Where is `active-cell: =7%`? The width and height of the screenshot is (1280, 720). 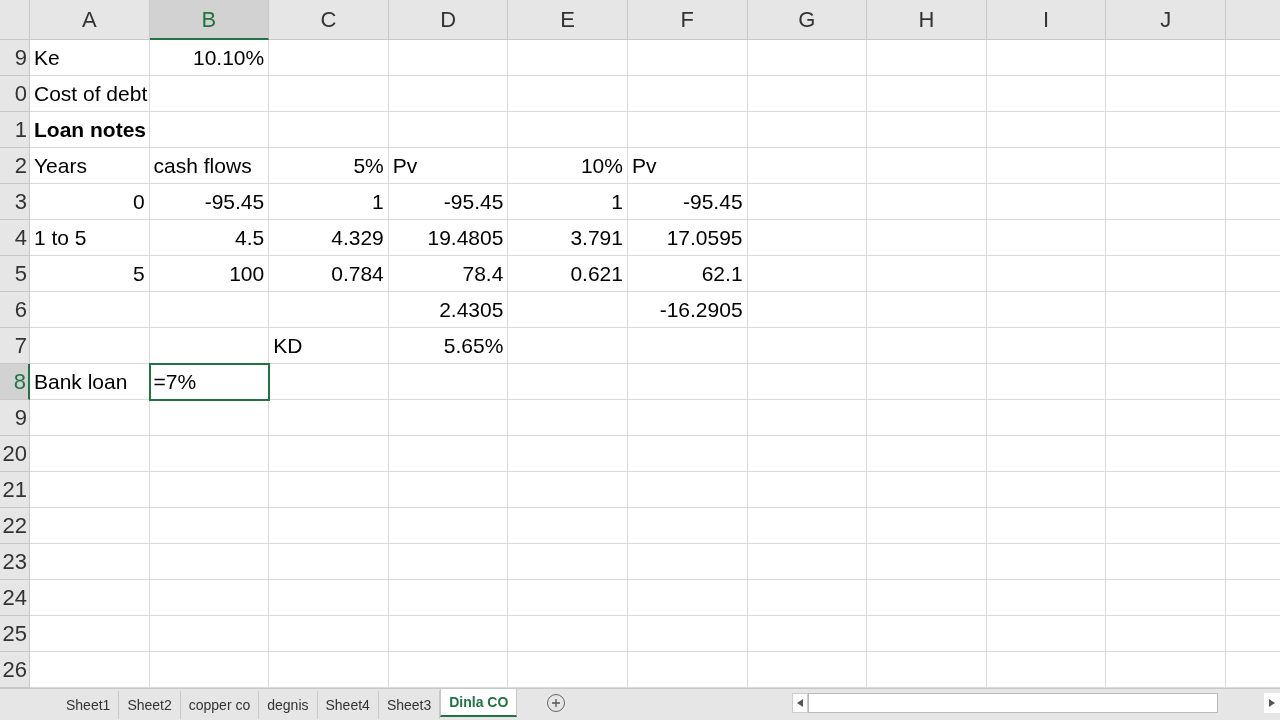
active-cell: =7% is located at coordinates (209, 382).